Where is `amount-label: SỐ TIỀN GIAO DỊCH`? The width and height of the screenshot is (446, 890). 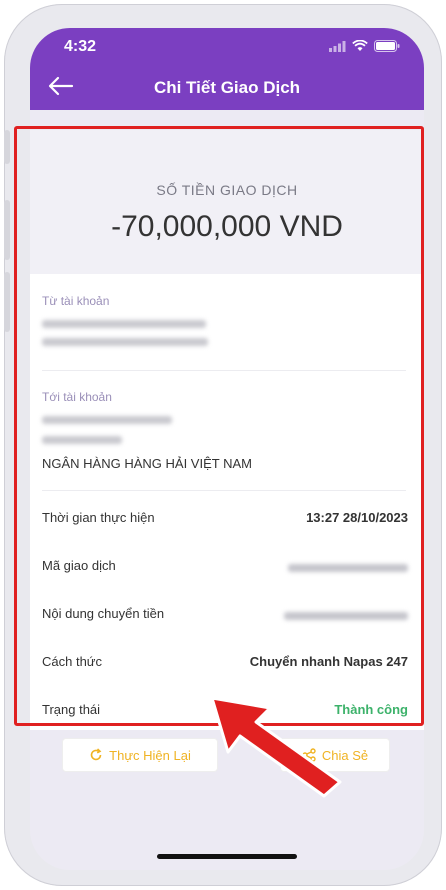
amount-label: SỐ TIỀN GIAO DỊCH is located at coordinates (227, 190).